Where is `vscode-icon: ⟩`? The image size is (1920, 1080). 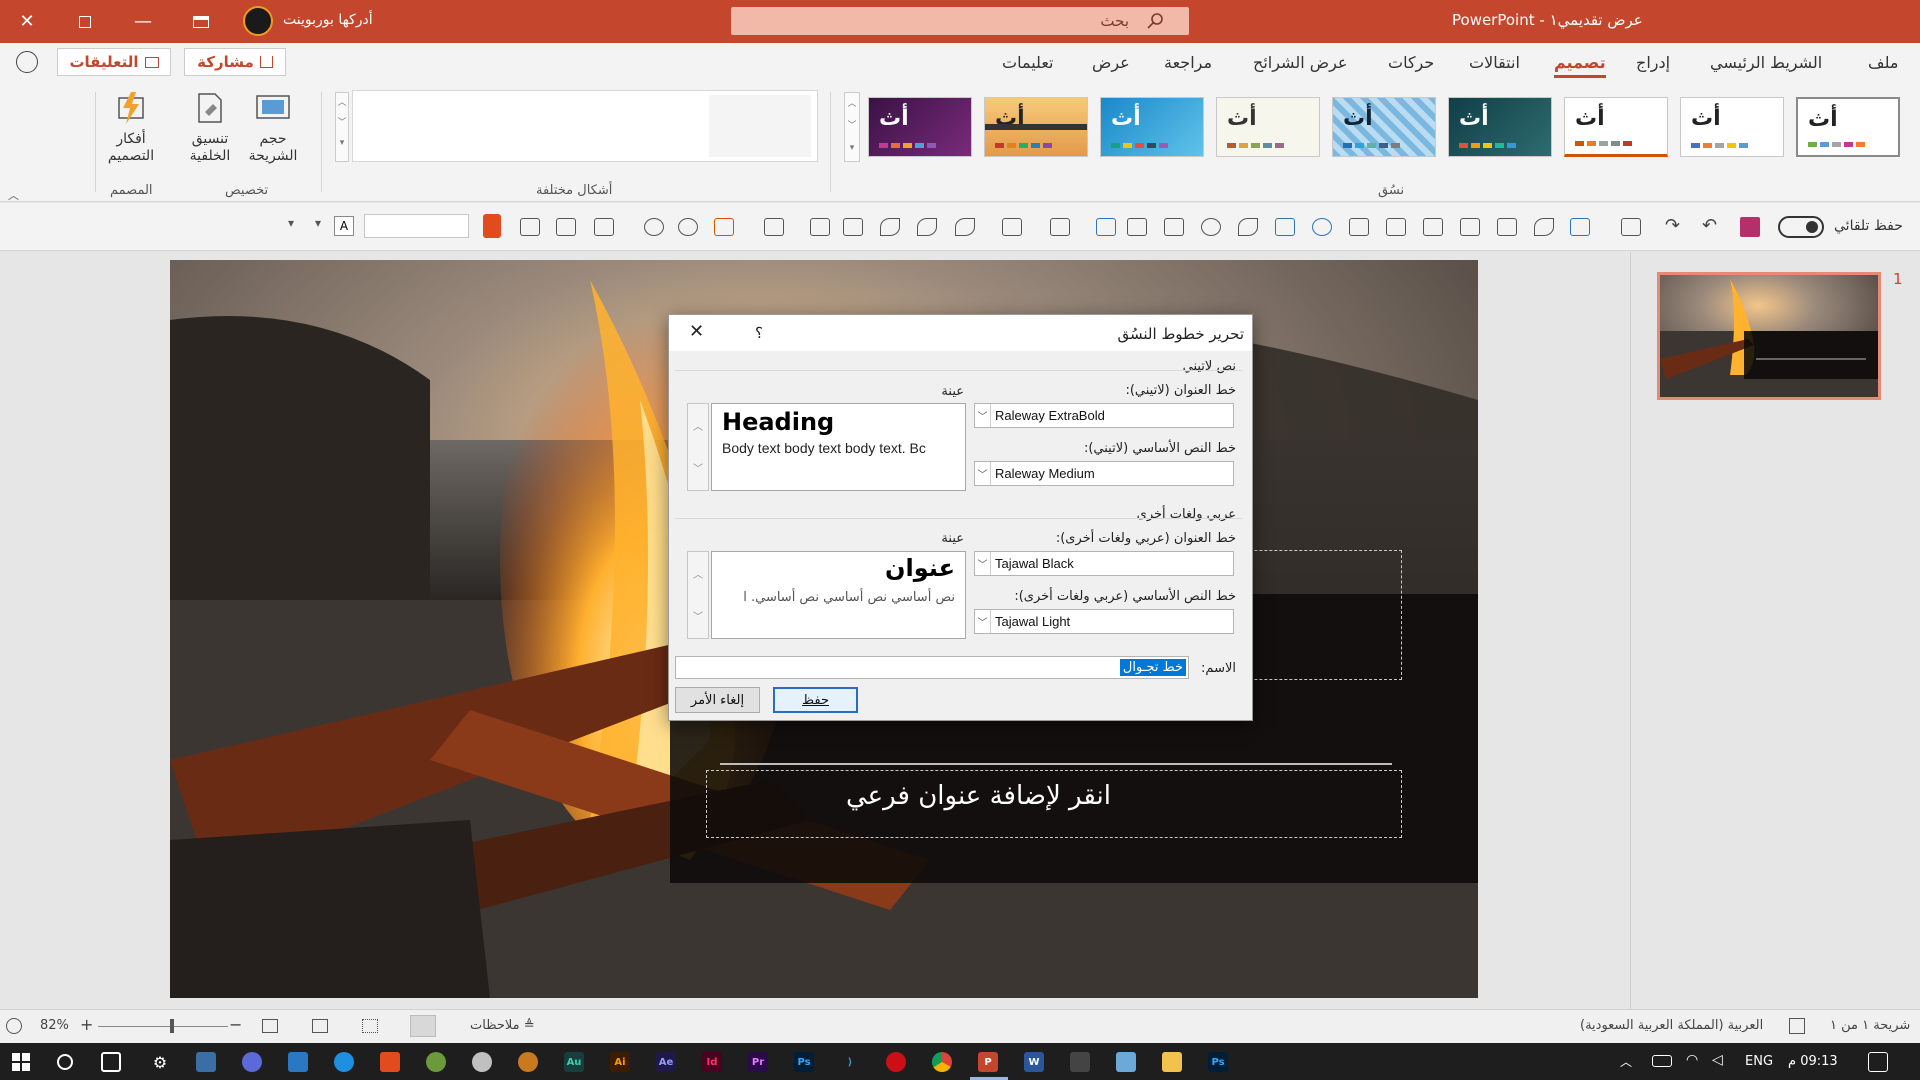 vscode-icon: ⟩ is located at coordinates (850, 1062).